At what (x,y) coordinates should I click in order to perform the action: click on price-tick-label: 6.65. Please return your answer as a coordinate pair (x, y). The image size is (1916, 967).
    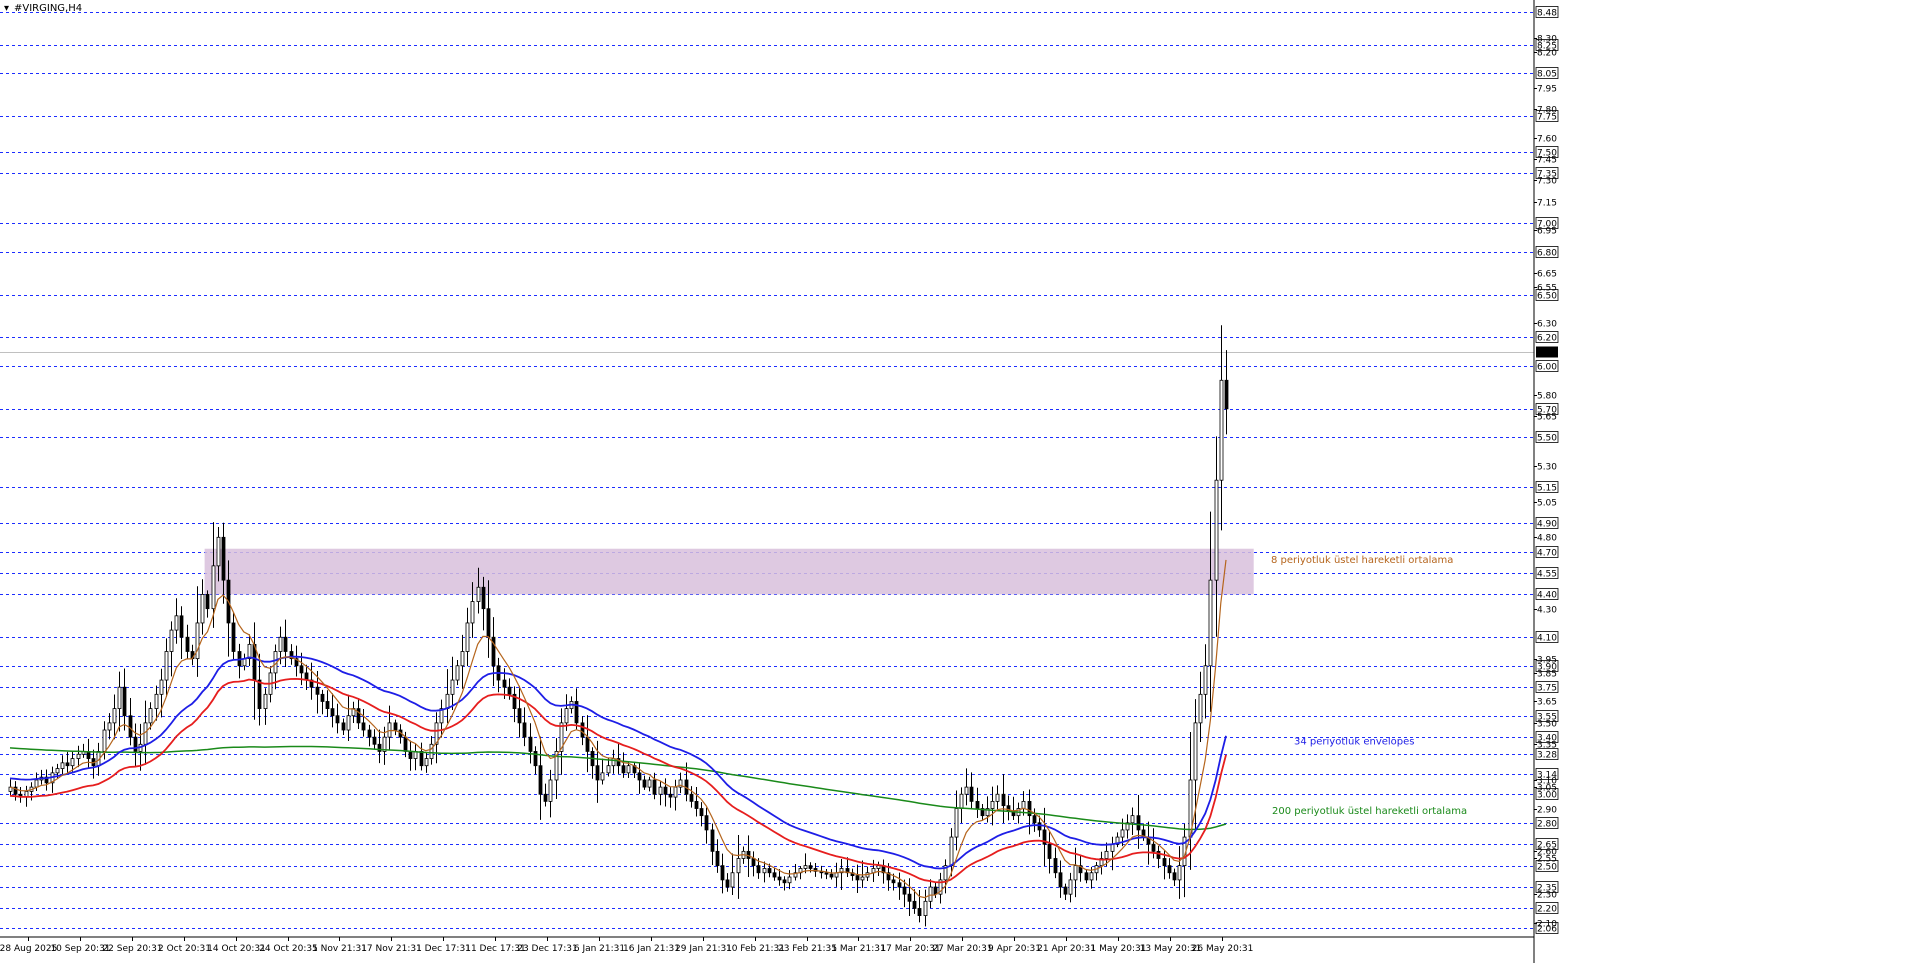
    Looking at the image, I should click on (1547, 275).